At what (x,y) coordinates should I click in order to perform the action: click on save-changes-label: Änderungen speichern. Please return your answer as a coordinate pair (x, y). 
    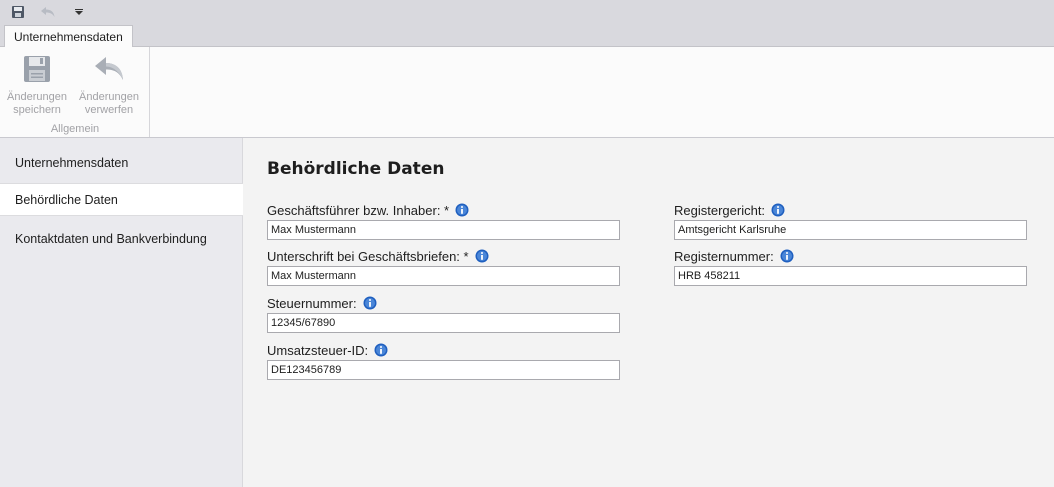
    Looking at the image, I should click on (37, 103).